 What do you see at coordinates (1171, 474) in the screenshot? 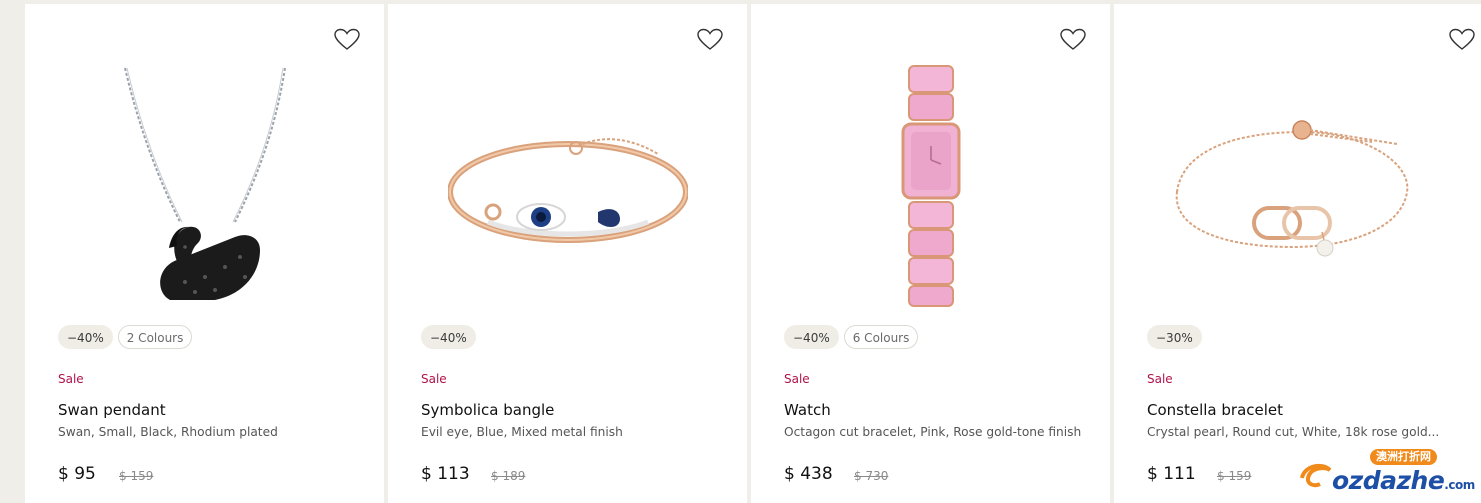
I see `sale-price: $ 111` at bounding box center [1171, 474].